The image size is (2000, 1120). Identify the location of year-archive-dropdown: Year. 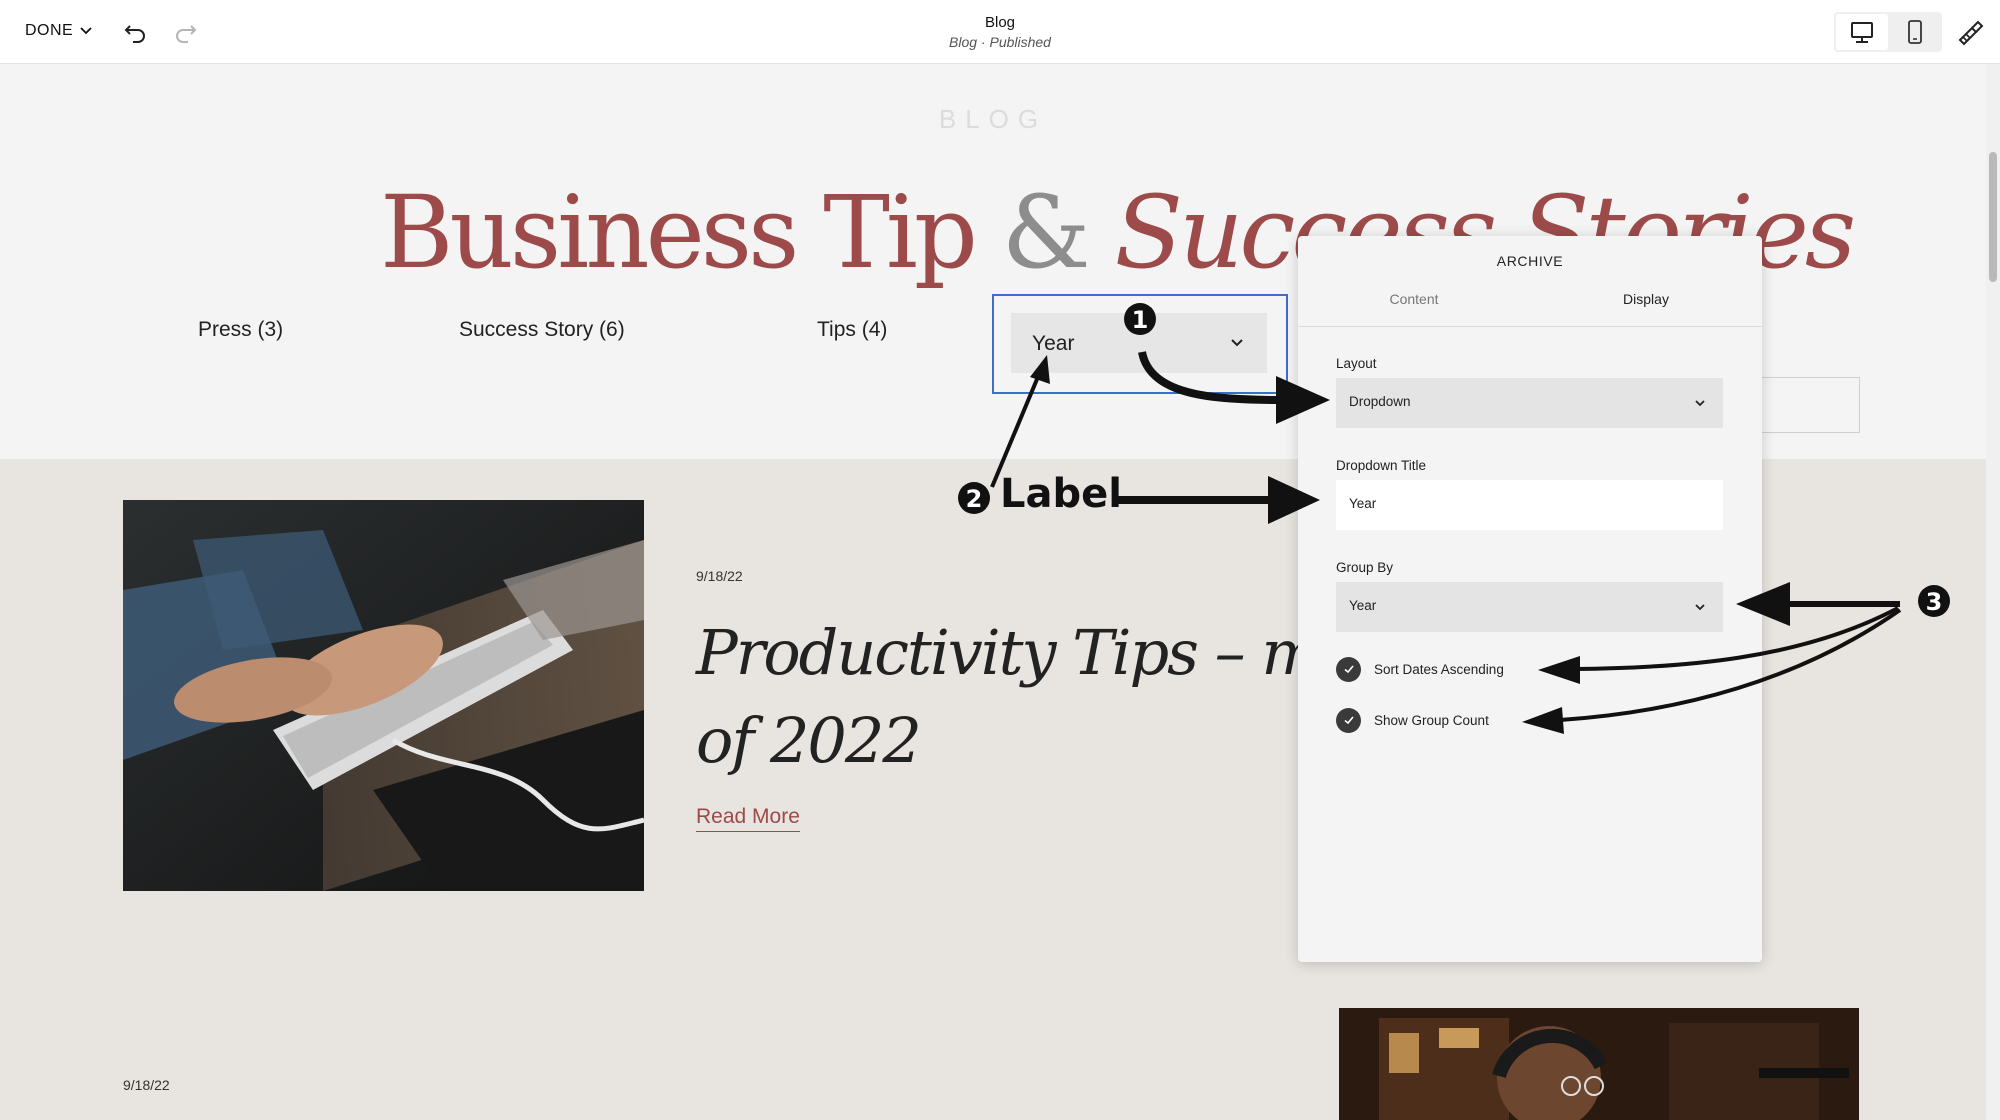
(1139, 343).